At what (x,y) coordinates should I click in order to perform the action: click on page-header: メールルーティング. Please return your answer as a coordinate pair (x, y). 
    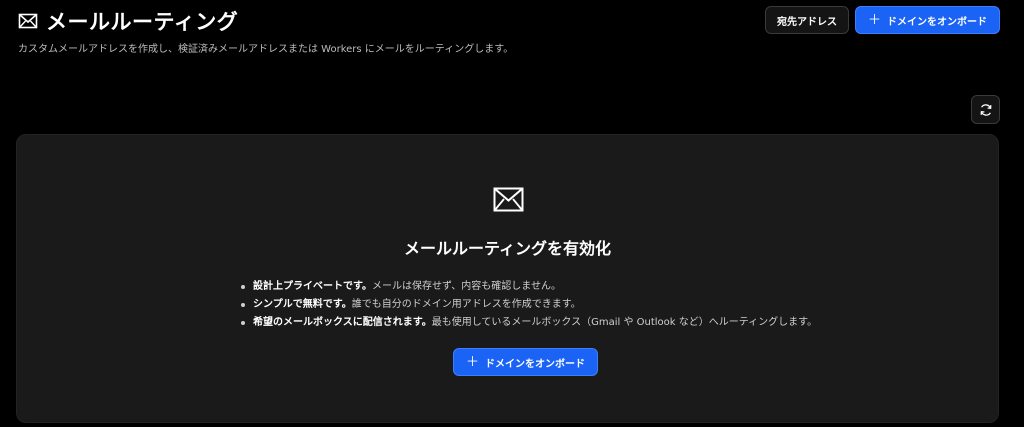
    Looking at the image, I should click on (128, 21).